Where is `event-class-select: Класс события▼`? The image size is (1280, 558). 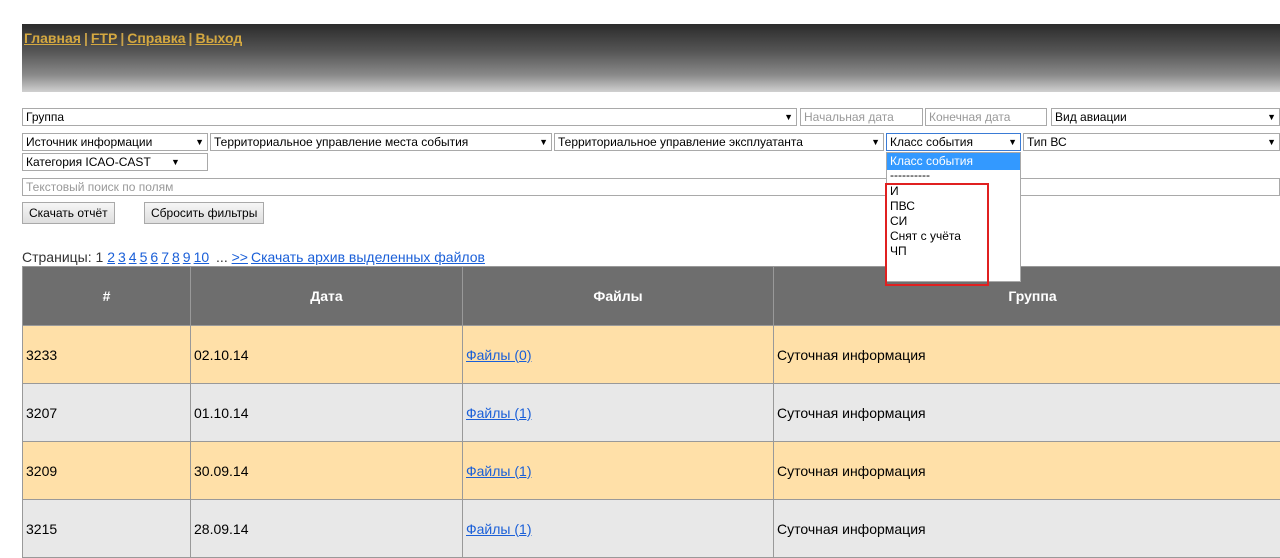 event-class-select: Класс события▼ is located at coordinates (953, 142).